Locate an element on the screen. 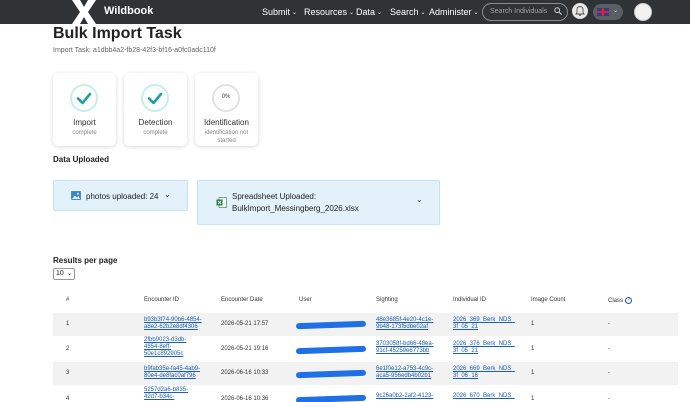 The width and height of the screenshot is (690, 402). identification-progress-ring: 0% is located at coordinates (226, 98).